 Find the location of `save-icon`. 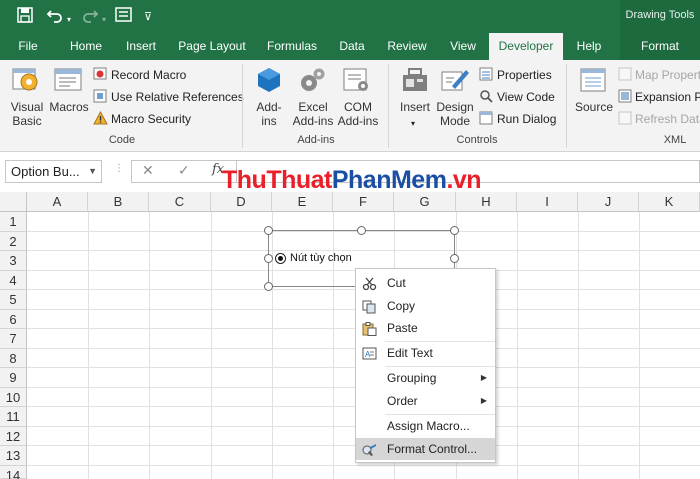

save-icon is located at coordinates (25, 17).